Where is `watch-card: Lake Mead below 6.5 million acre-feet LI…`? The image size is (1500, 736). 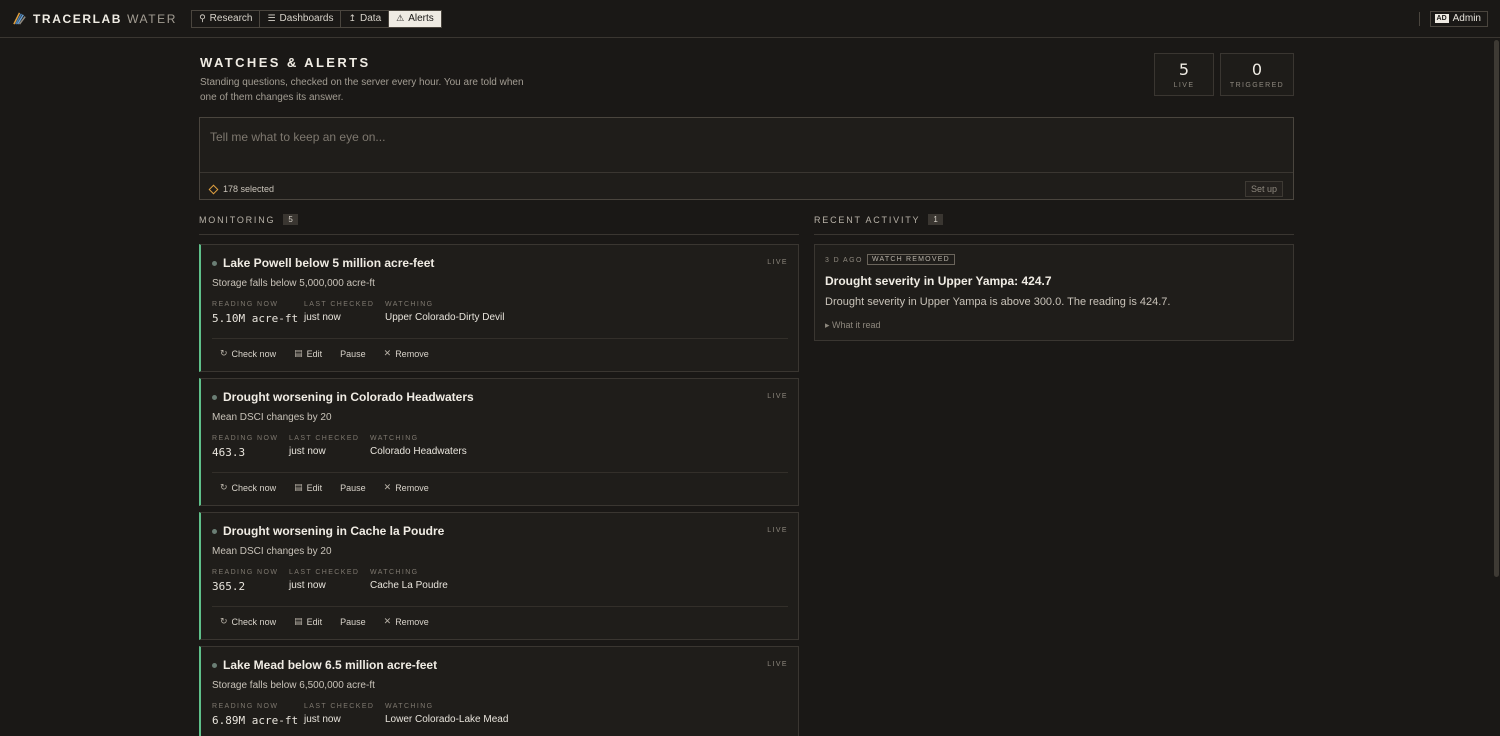
watch-card: Lake Mead below 6.5 million acre-feet LI… is located at coordinates (499, 691).